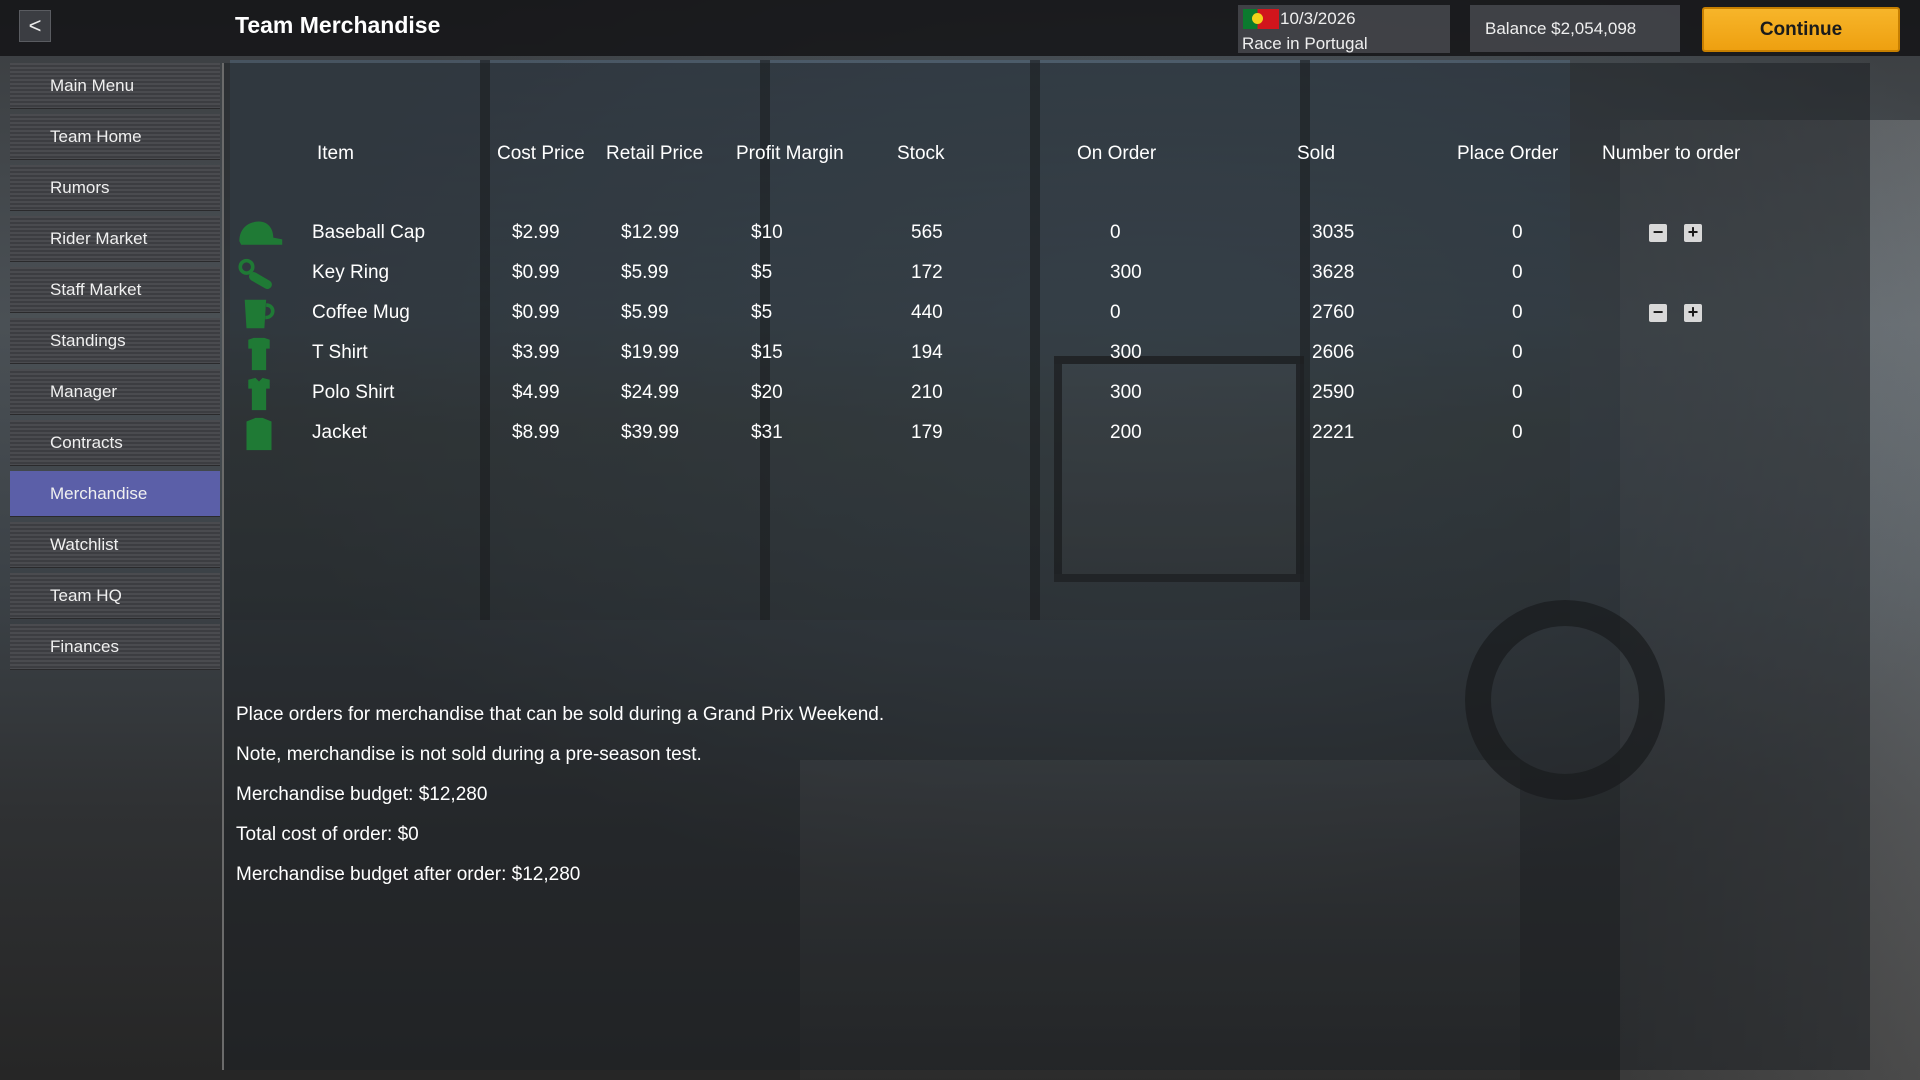 This screenshot has width=1920, height=1080. What do you see at coordinates (1333, 272) in the screenshot?
I see `sold: 3628` at bounding box center [1333, 272].